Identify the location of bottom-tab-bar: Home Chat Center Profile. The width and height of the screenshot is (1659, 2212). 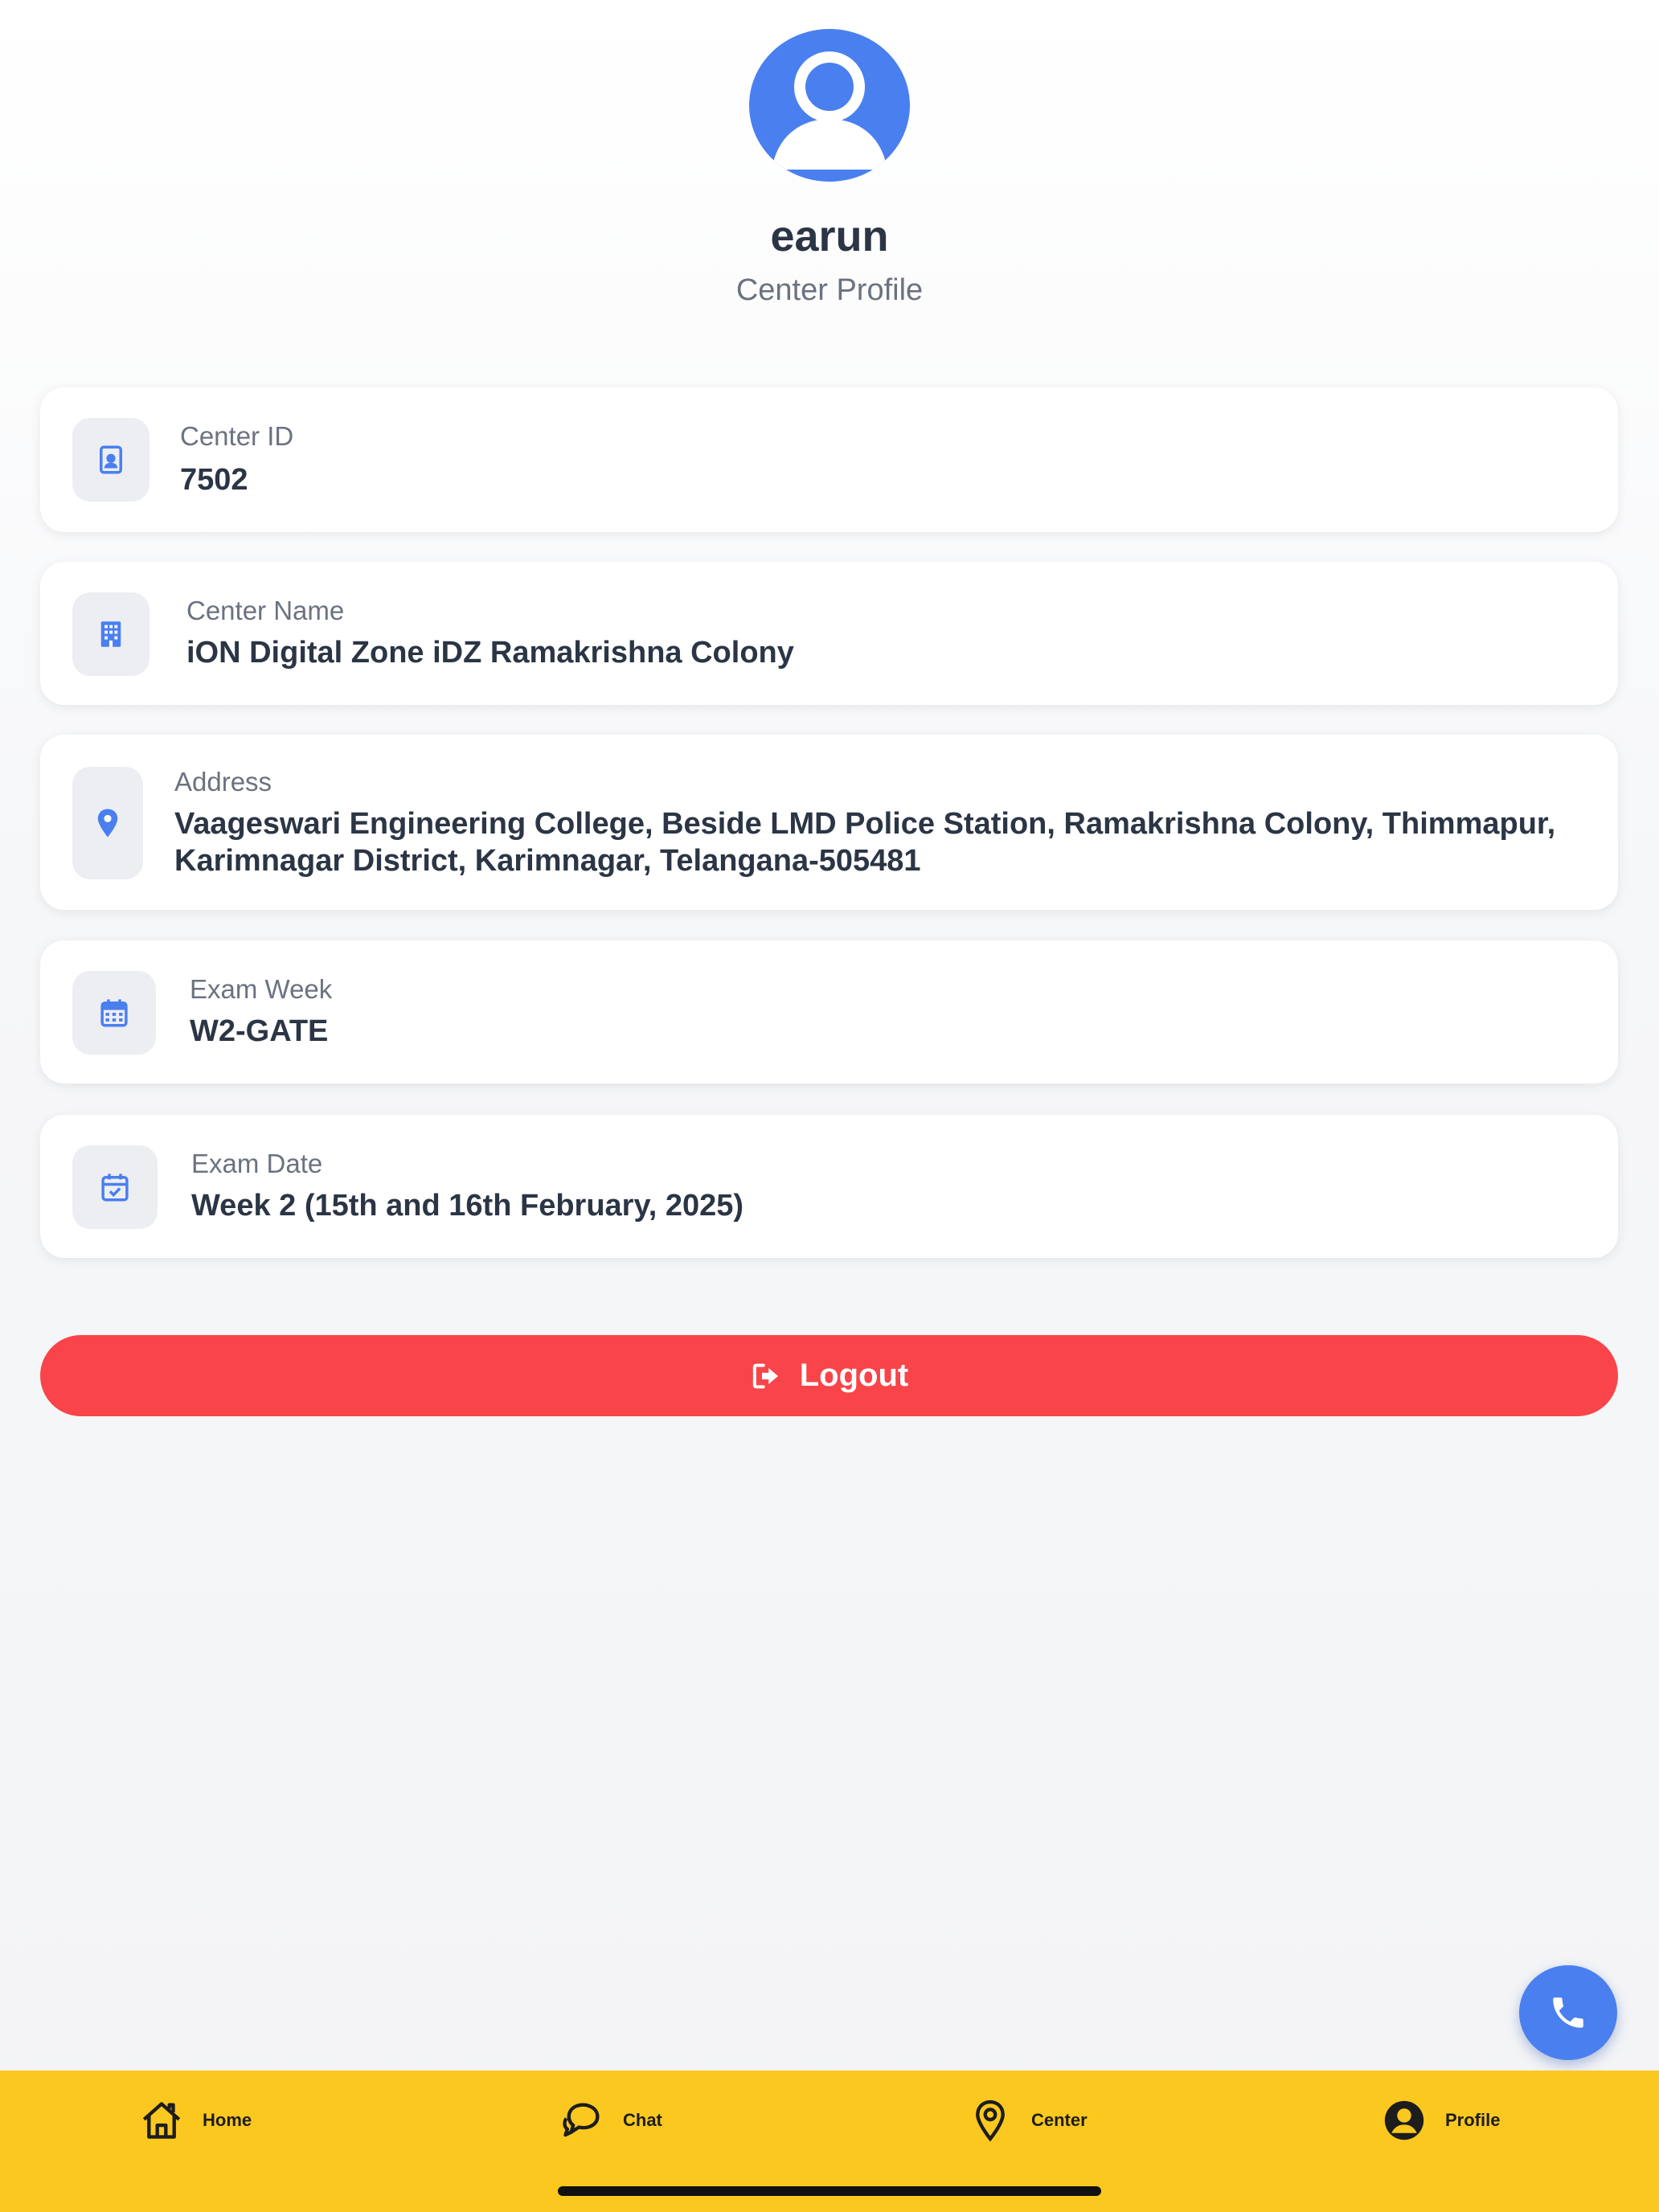
(829, 2141).